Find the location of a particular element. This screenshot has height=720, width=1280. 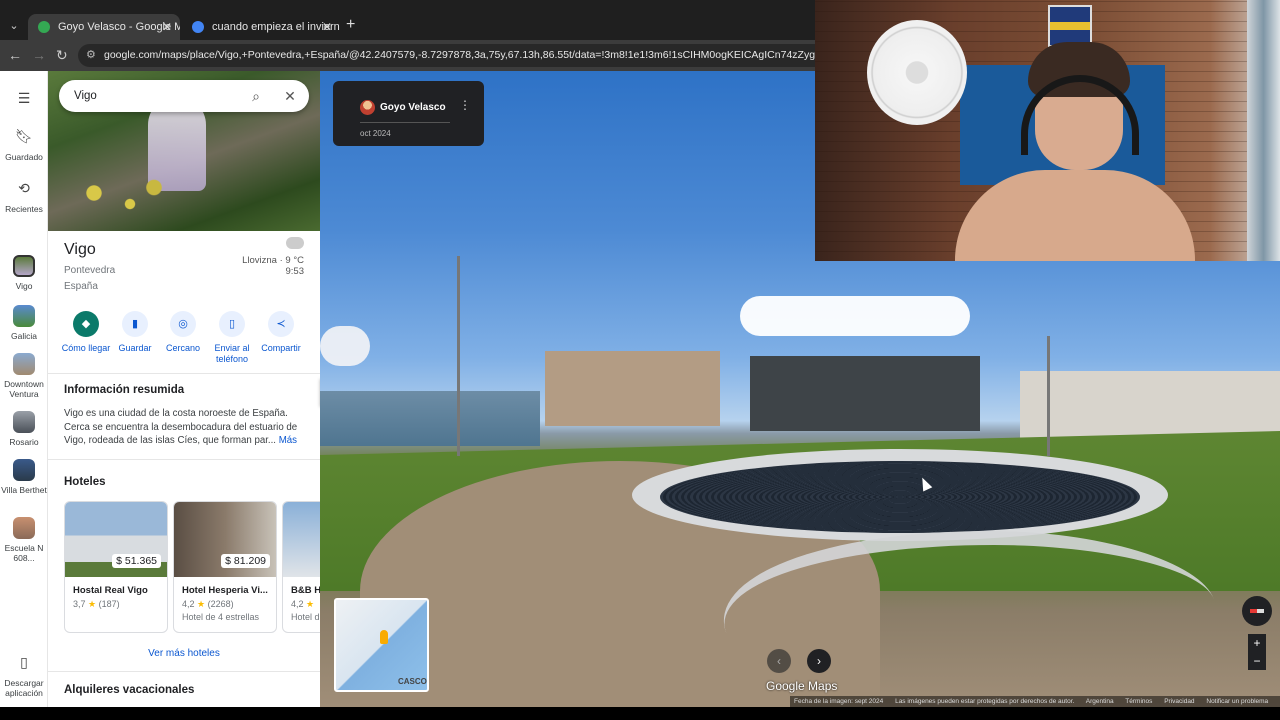

author-name: Goyo Velasco is located at coordinates (413, 107).